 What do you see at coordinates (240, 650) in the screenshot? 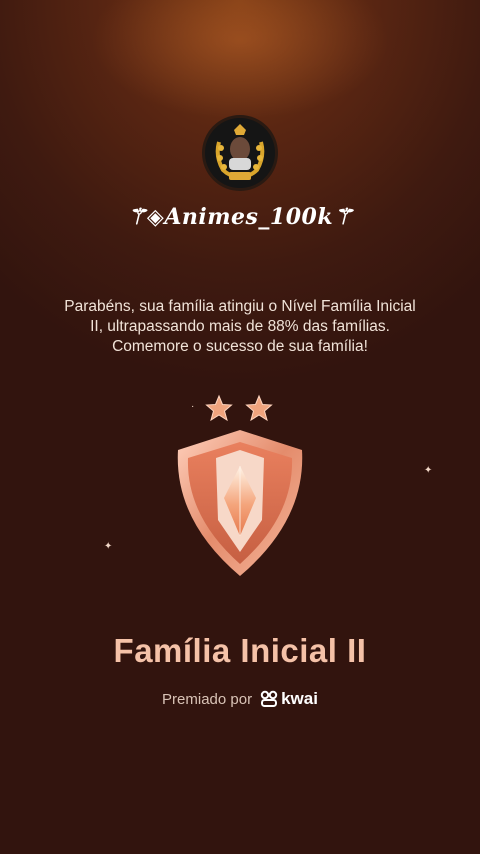
I see `level-title: Família Inicial II` at bounding box center [240, 650].